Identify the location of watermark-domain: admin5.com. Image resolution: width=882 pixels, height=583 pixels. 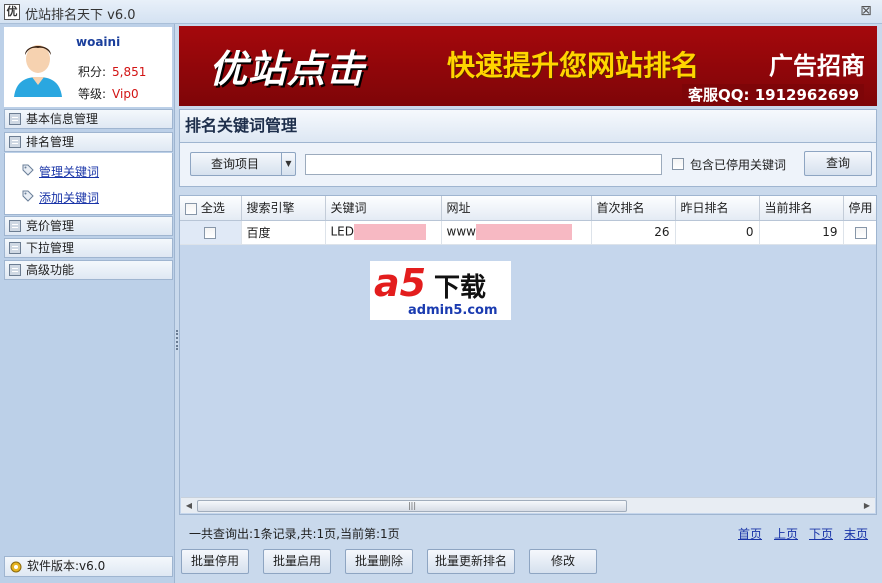
(453, 310).